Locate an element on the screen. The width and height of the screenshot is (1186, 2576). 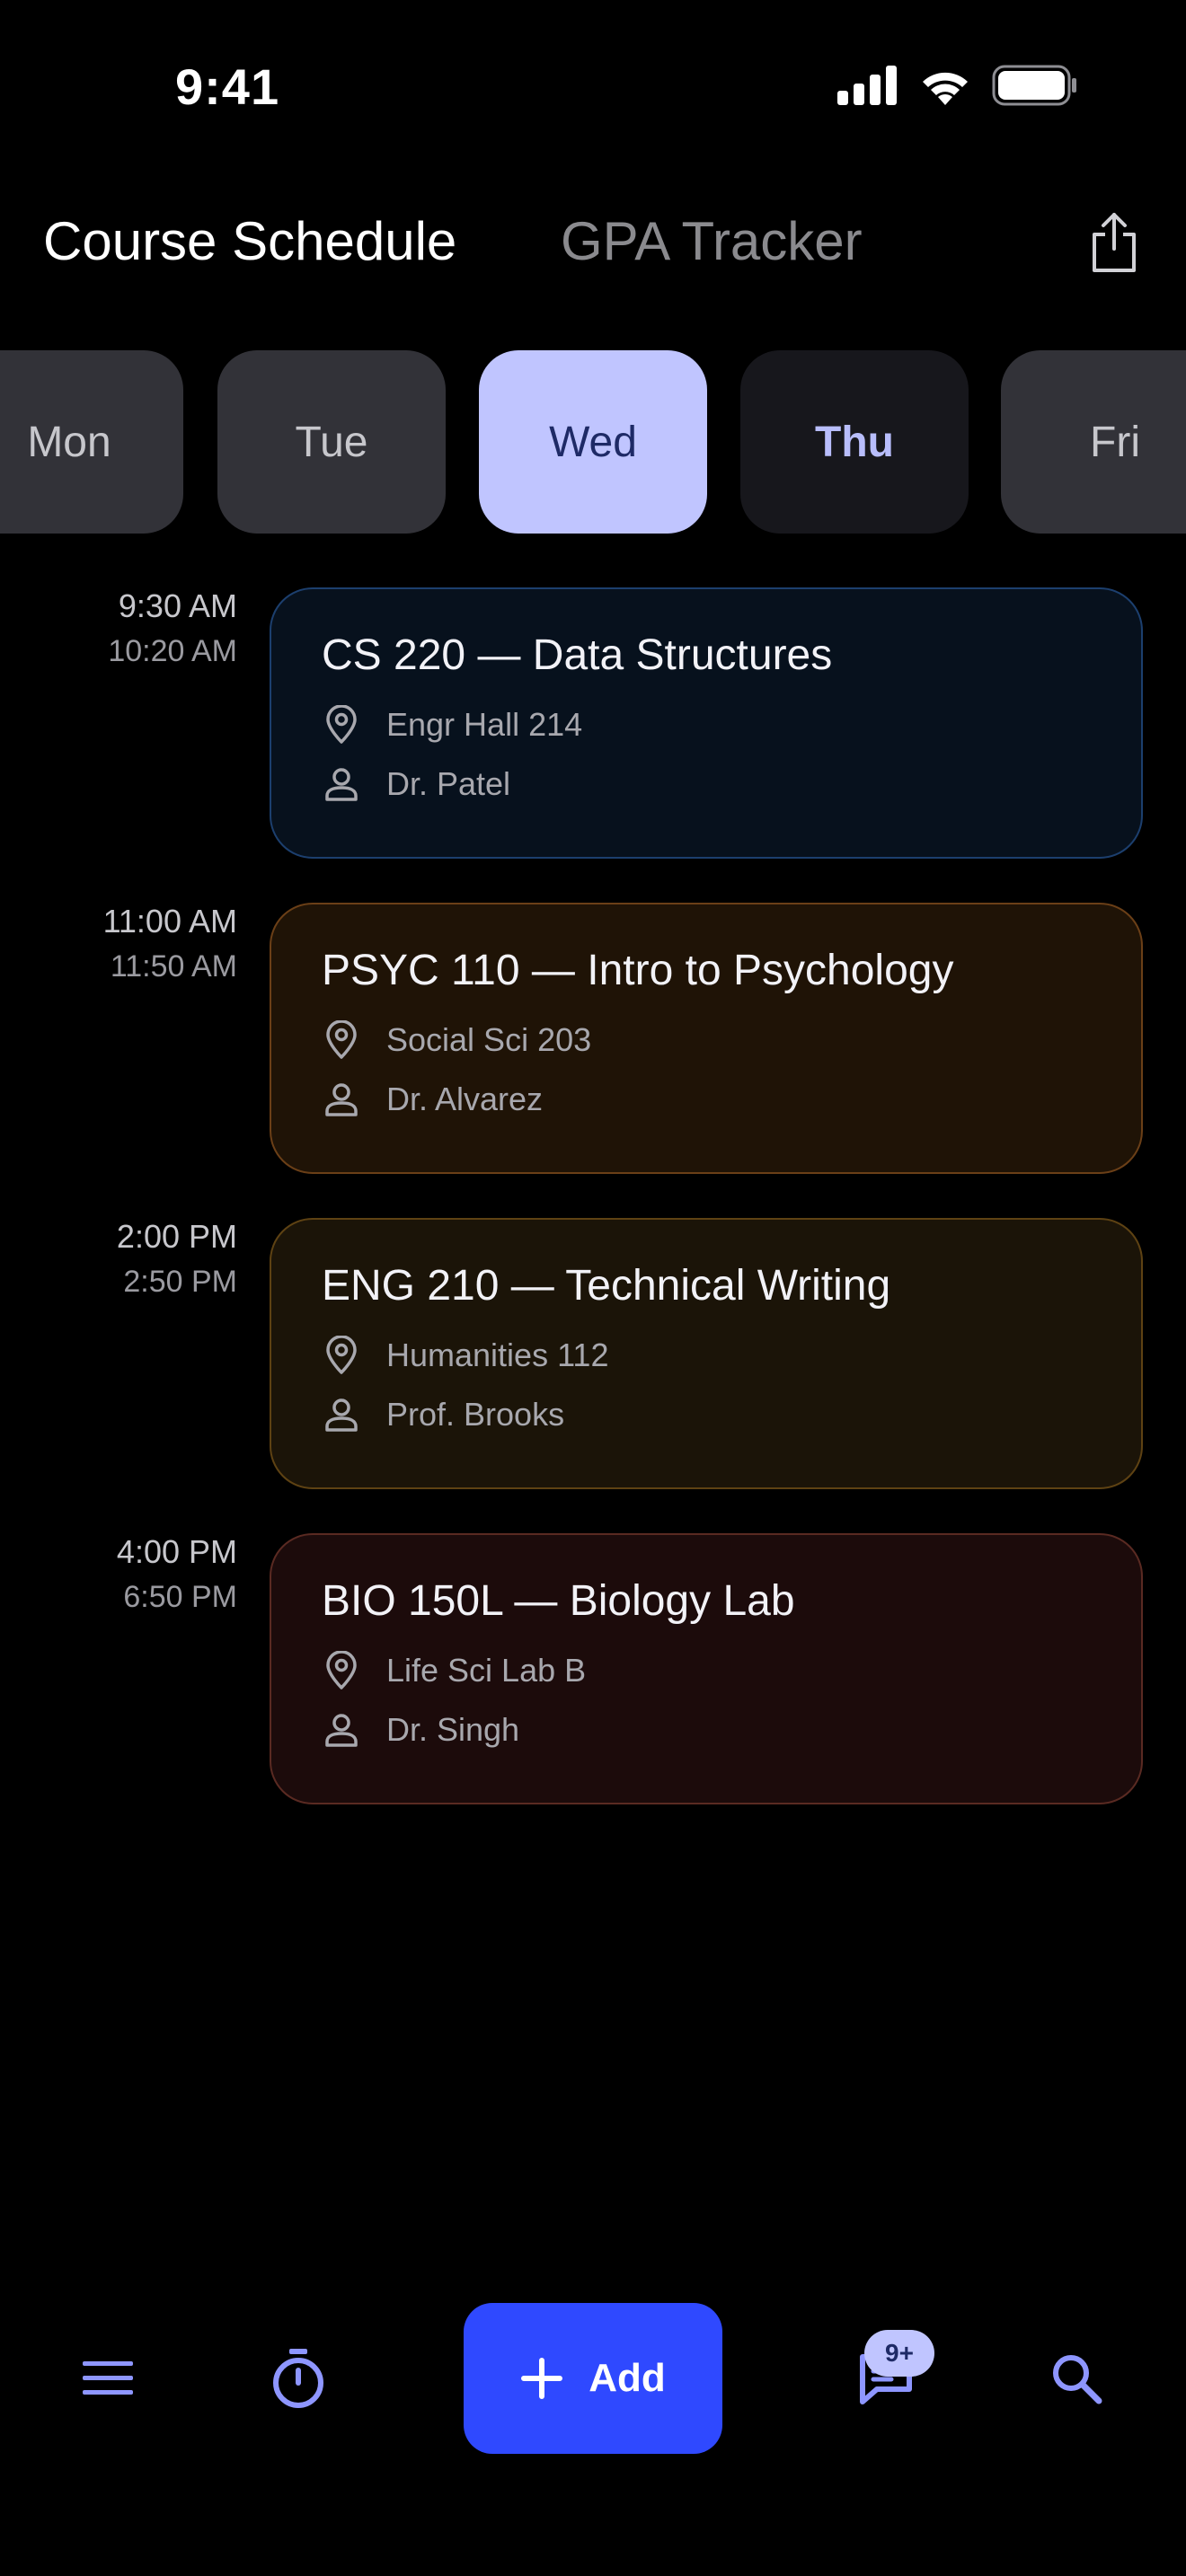
add-button: Add is located at coordinates (593, 2378).